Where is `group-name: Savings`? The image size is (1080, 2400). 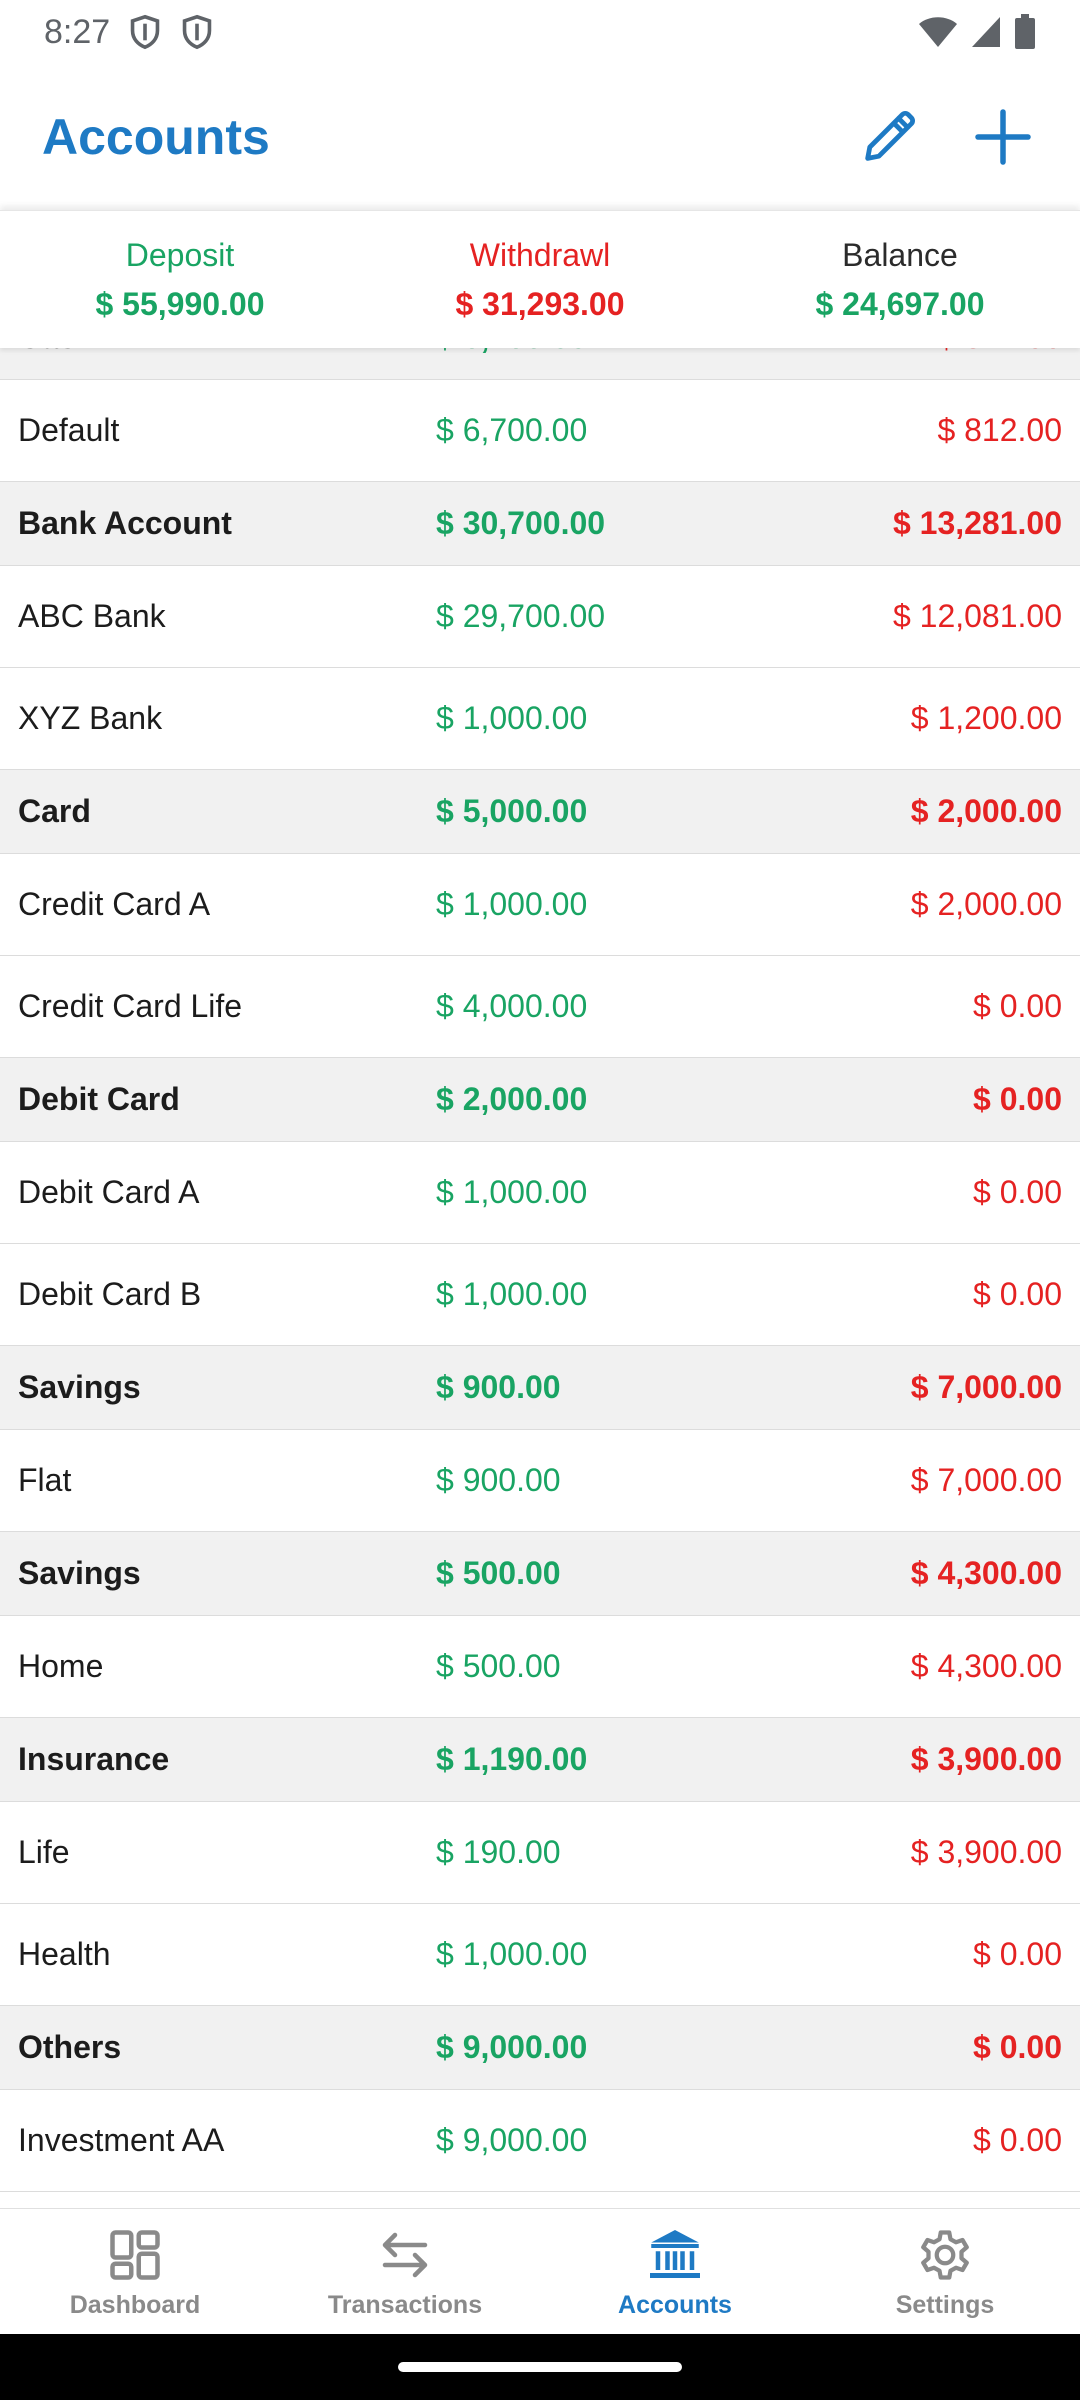 group-name: Savings is located at coordinates (79, 1573).